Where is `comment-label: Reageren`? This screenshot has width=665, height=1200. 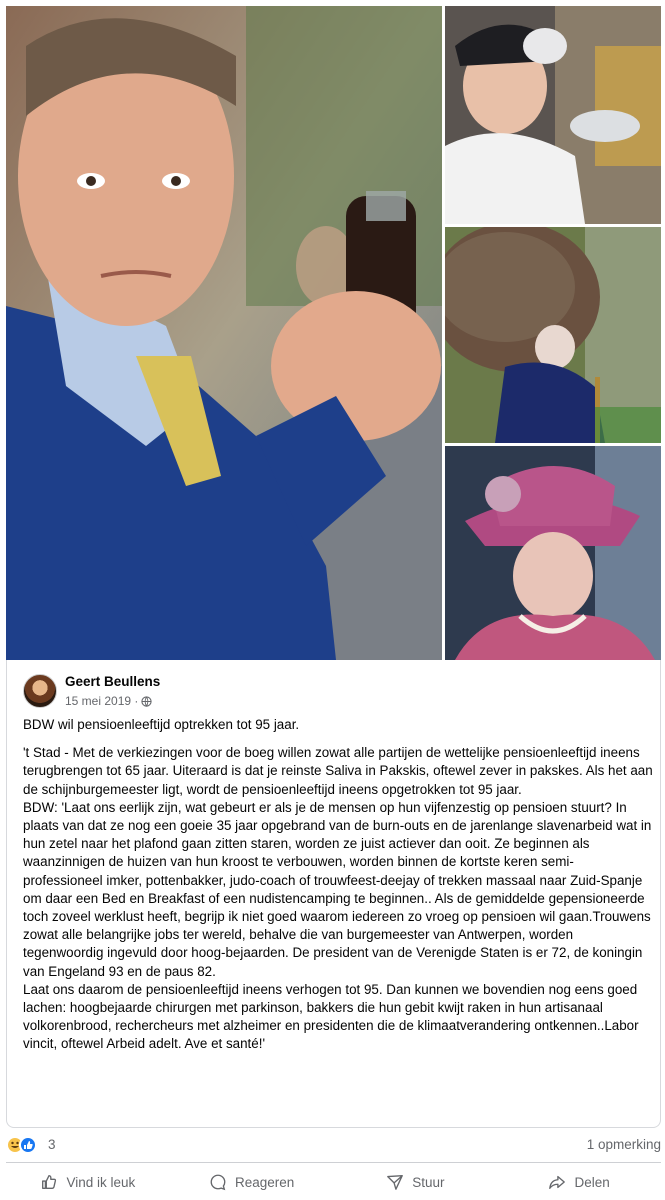
comment-label: Reageren is located at coordinates (264, 1182).